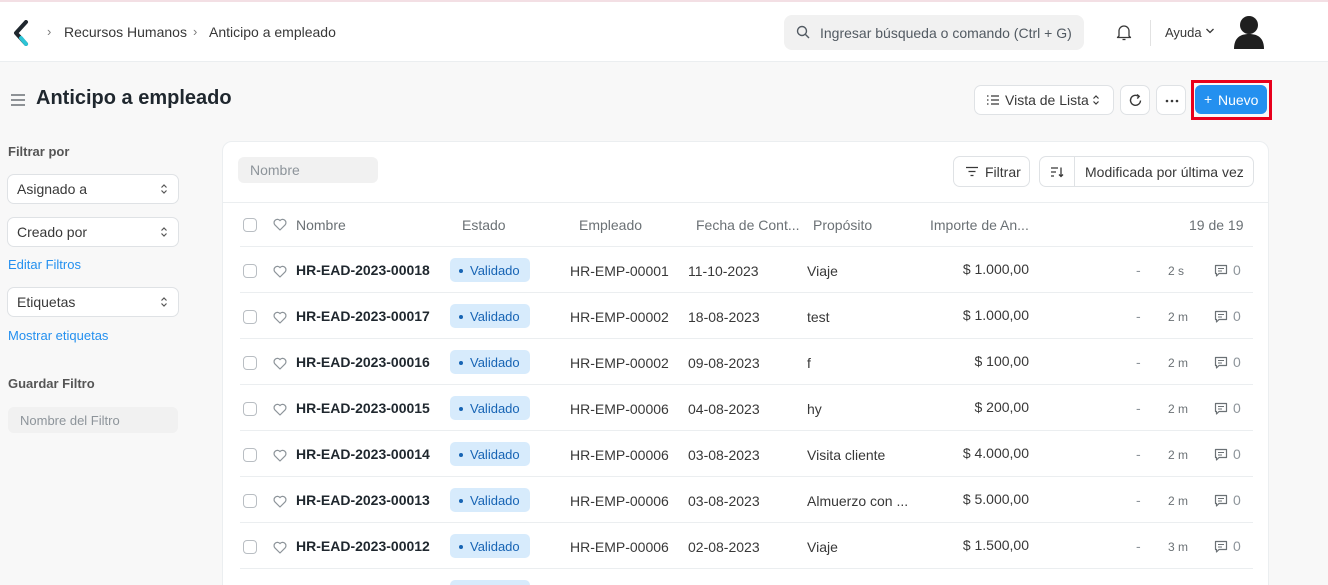 The image size is (1328, 585). What do you see at coordinates (363, 316) in the screenshot?
I see `record-name-link: HR-EAD-2023-00017` at bounding box center [363, 316].